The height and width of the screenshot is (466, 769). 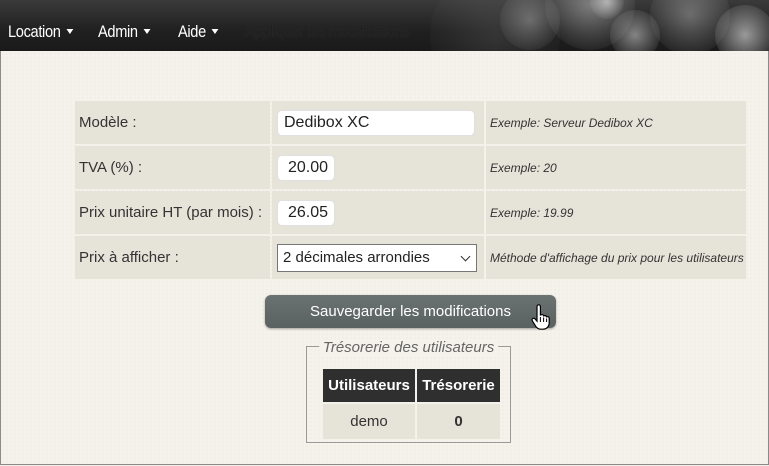 I want to click on field-hint: Exemple: Serveur Dedibox XC, so click(x=616, y=122).